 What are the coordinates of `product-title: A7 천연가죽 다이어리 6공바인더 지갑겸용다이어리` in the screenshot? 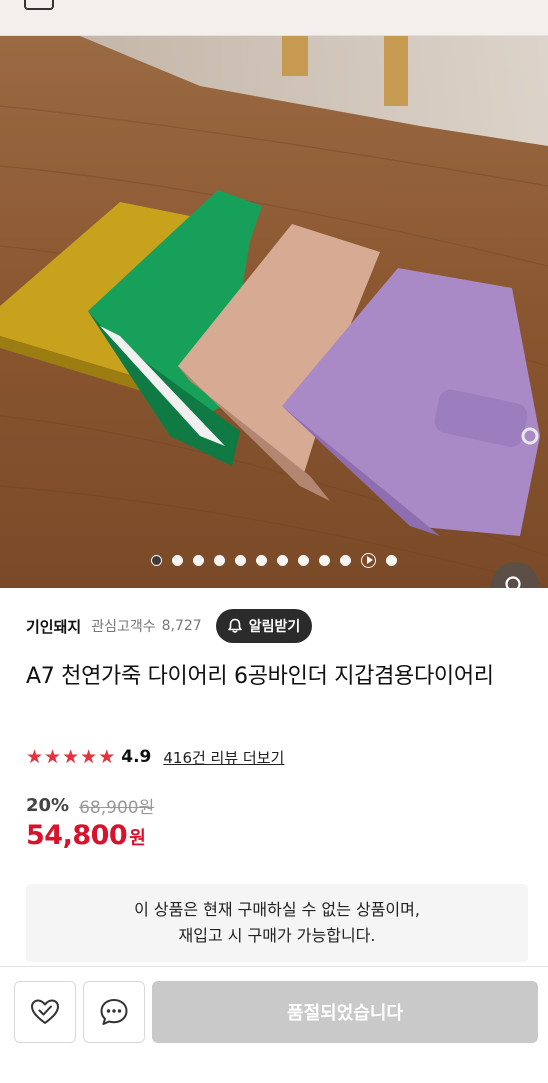 It's located at (260, 676).